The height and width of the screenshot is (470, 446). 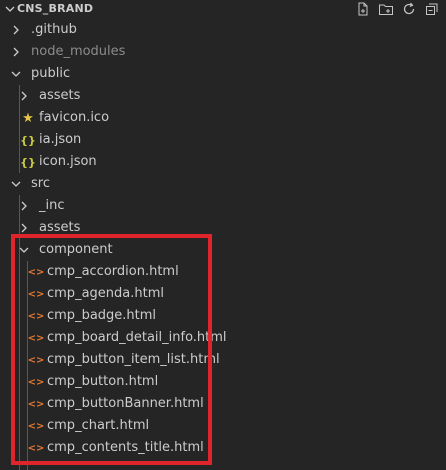 I want to click on tree-item-label: public, so click(x=51, y=73).